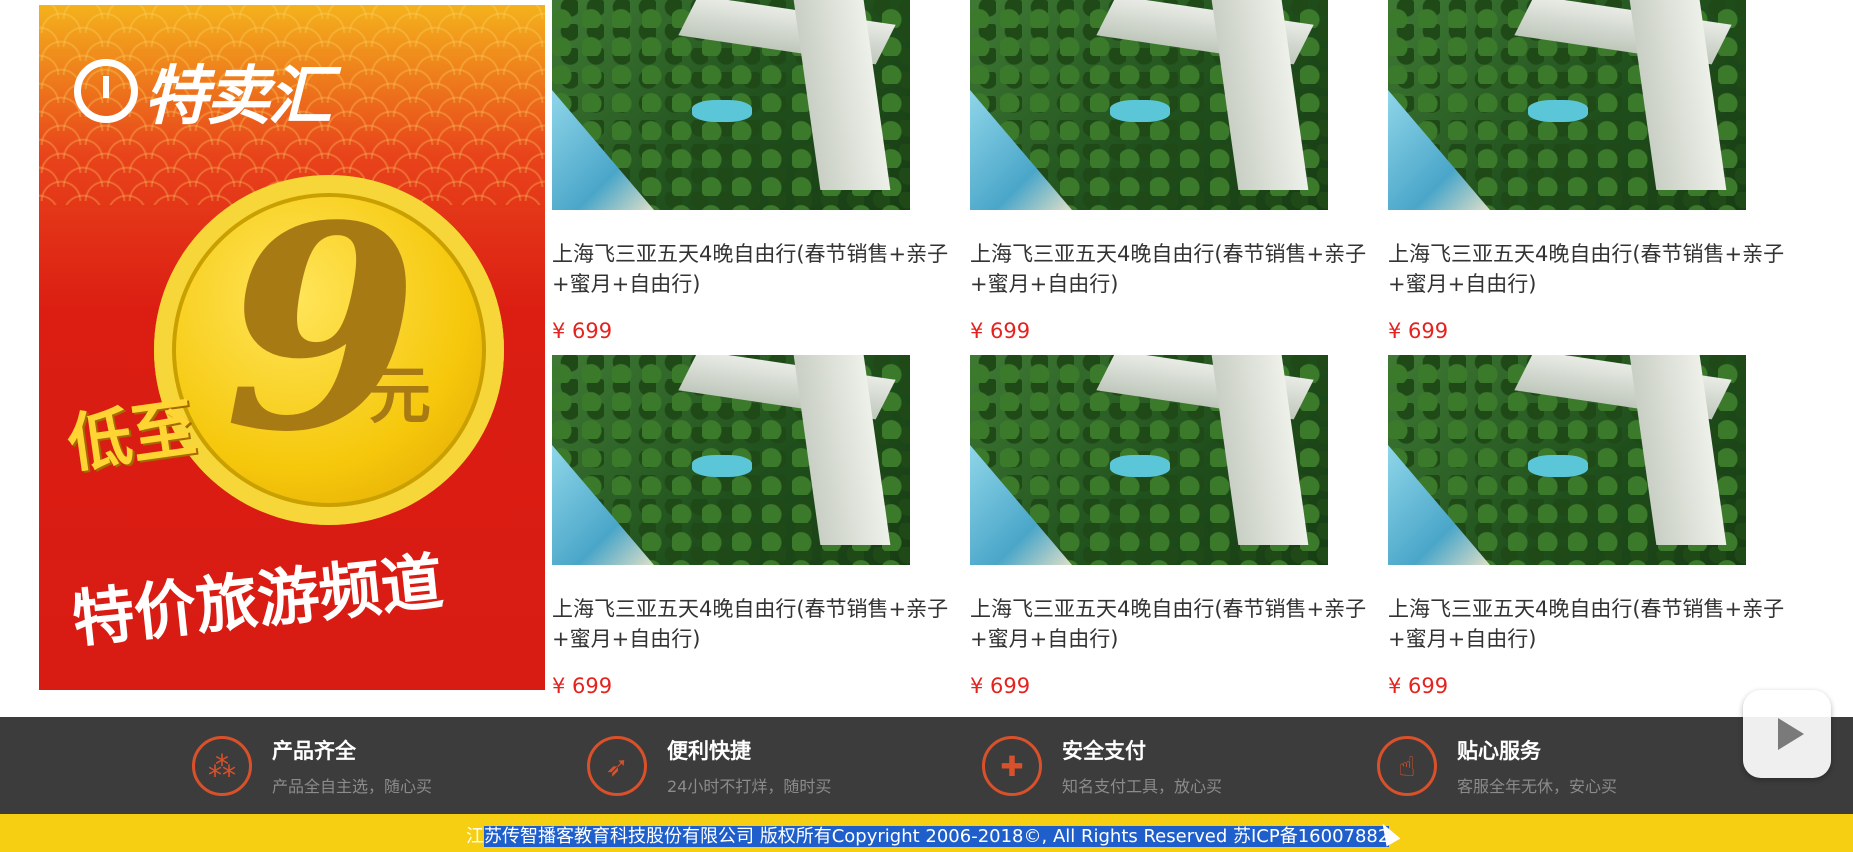 The width and height of the screenshot is (1853, 852). Describe the element at coordinates (400, 395) in the screenshot. I see `coin-unit: 元` at that location.